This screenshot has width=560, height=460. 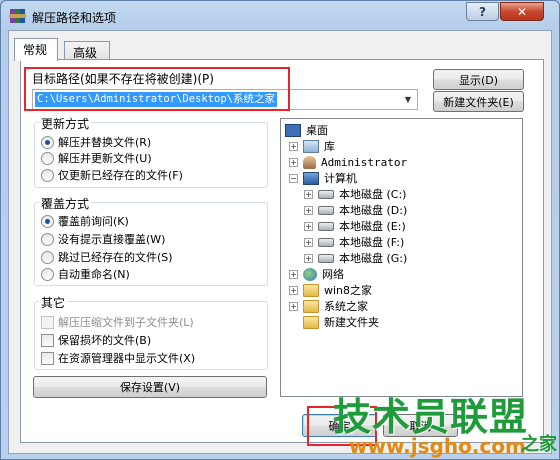 I want to click on tree-item-folder-xitong: + 系统之家, so click(x=328, y=306).